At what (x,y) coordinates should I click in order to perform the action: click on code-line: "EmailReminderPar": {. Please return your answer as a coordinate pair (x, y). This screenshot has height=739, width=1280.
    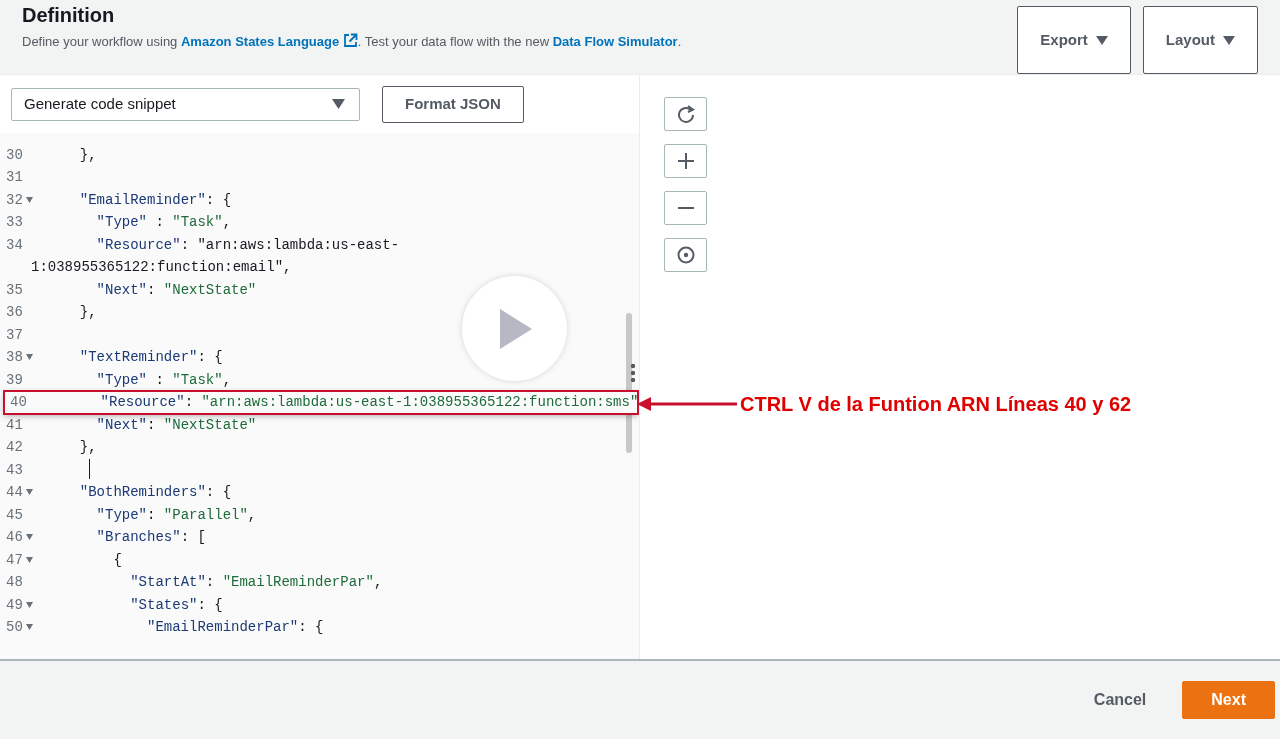
    Looking at the image, I should click on (235, 627).